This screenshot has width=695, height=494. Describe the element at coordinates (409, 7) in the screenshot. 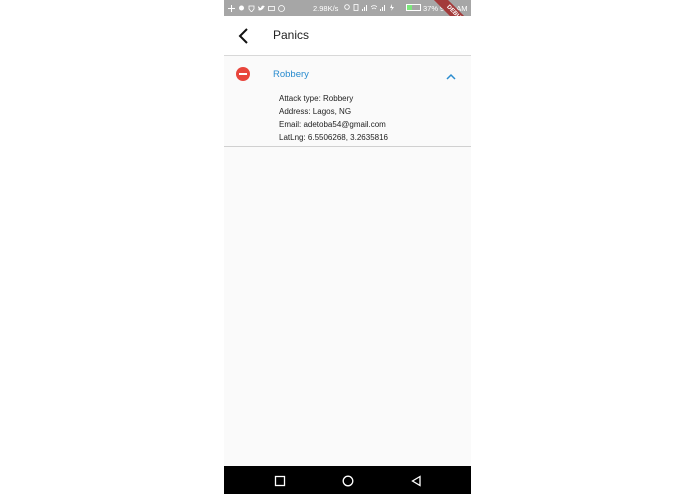

I see `battery-level` at that location.